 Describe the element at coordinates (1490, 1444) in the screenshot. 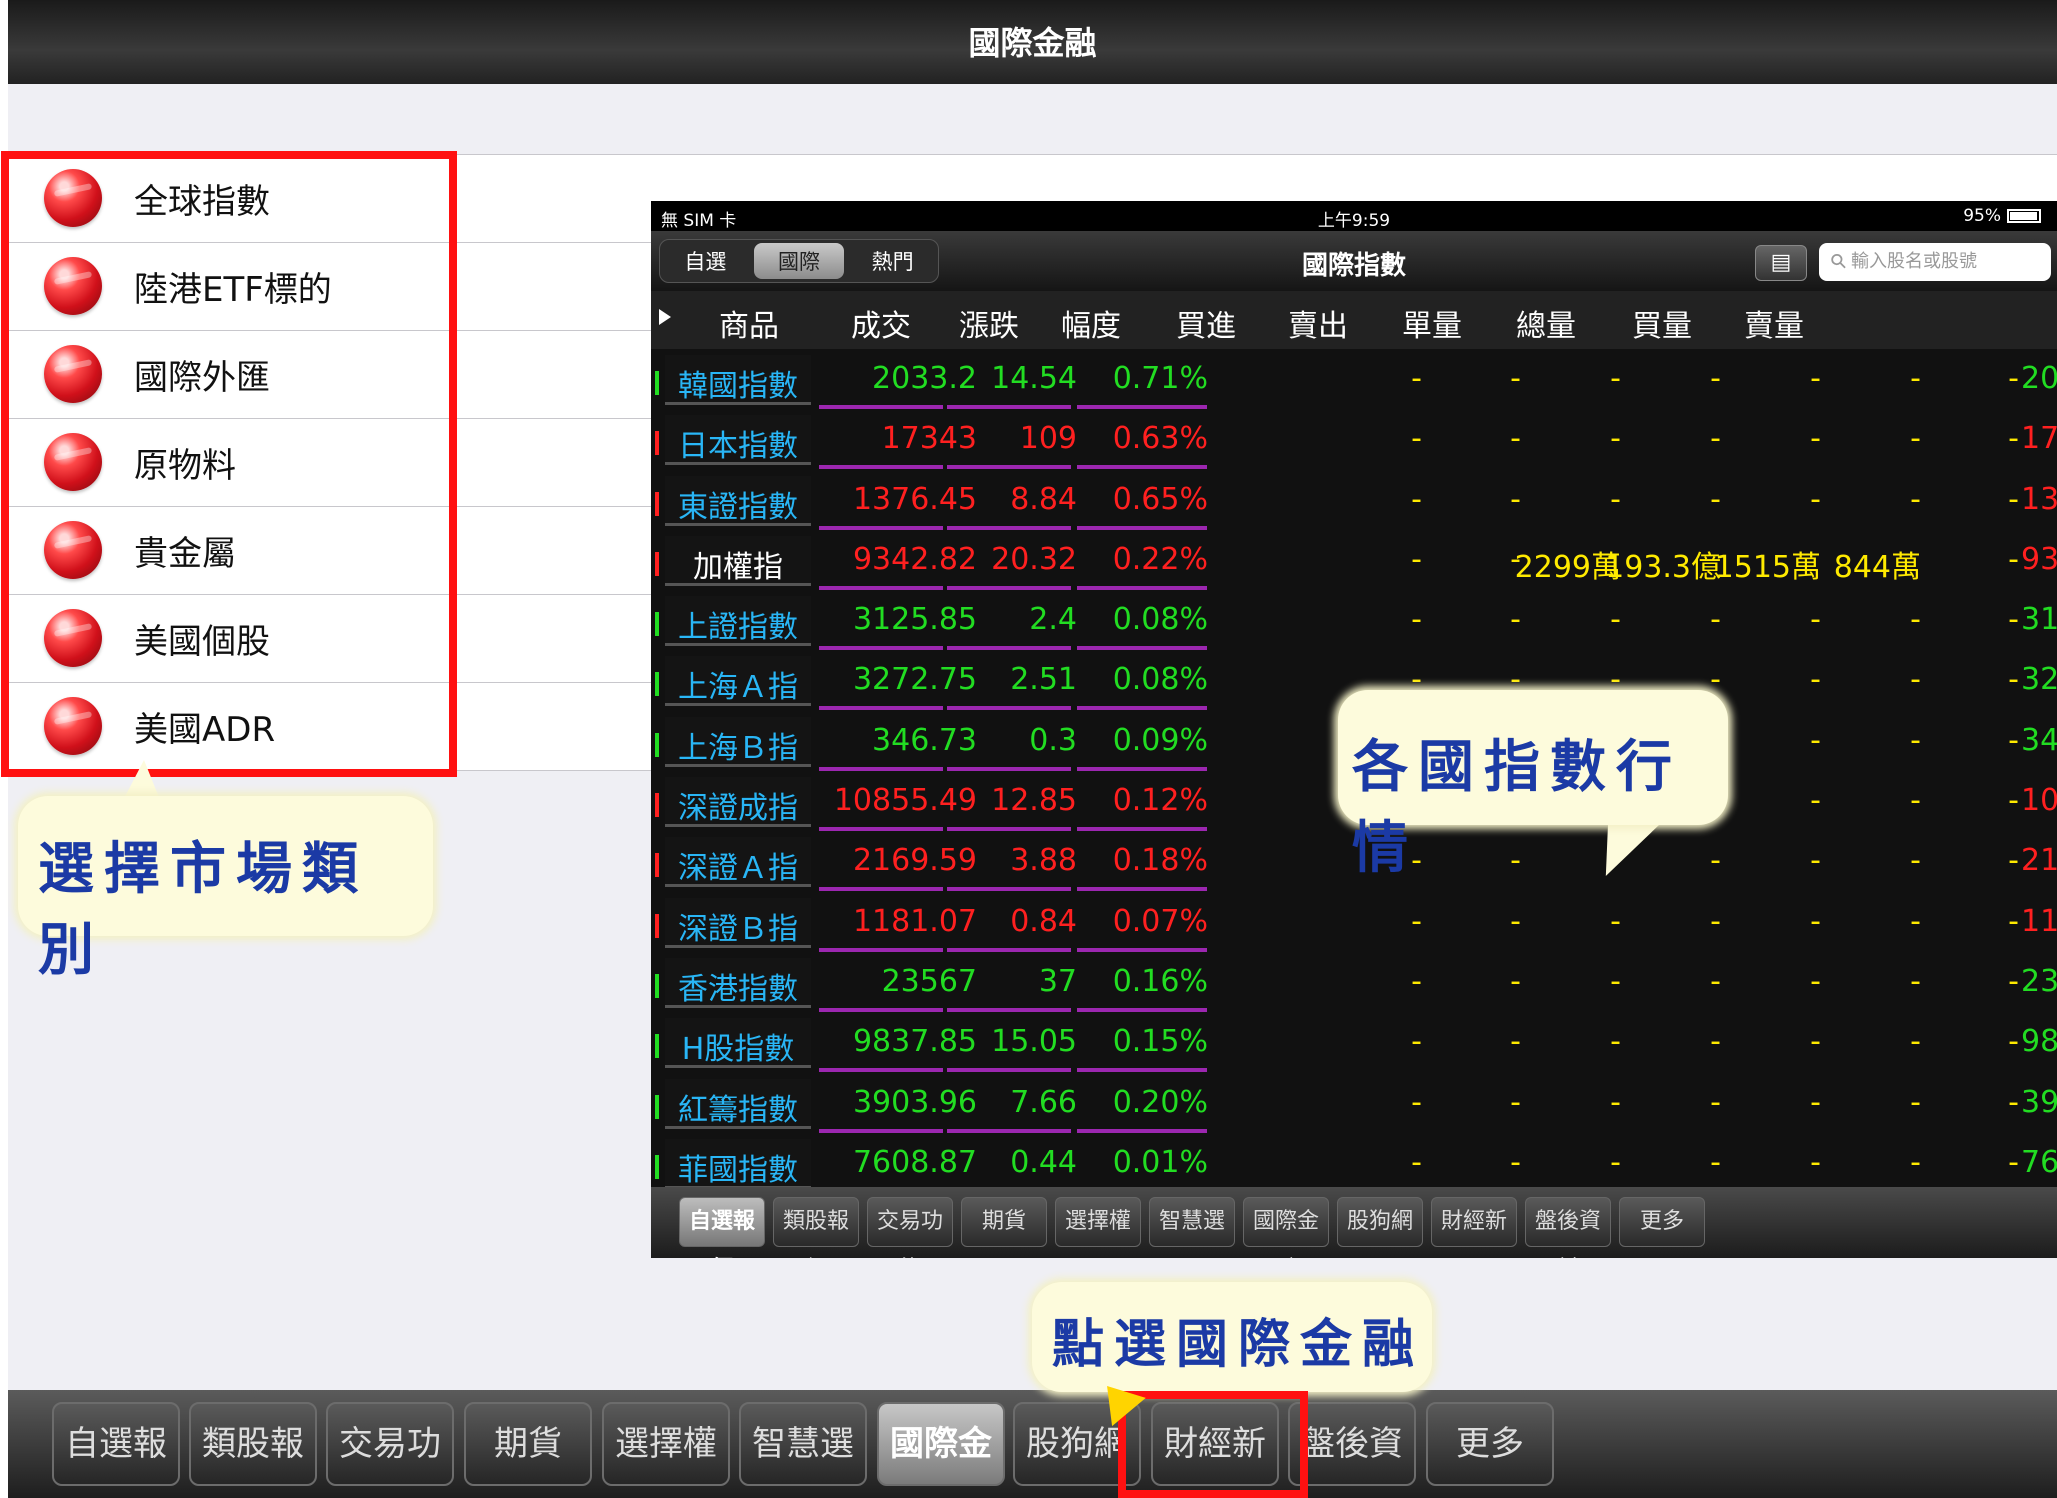

I see `tab-10: 更多` at that location.